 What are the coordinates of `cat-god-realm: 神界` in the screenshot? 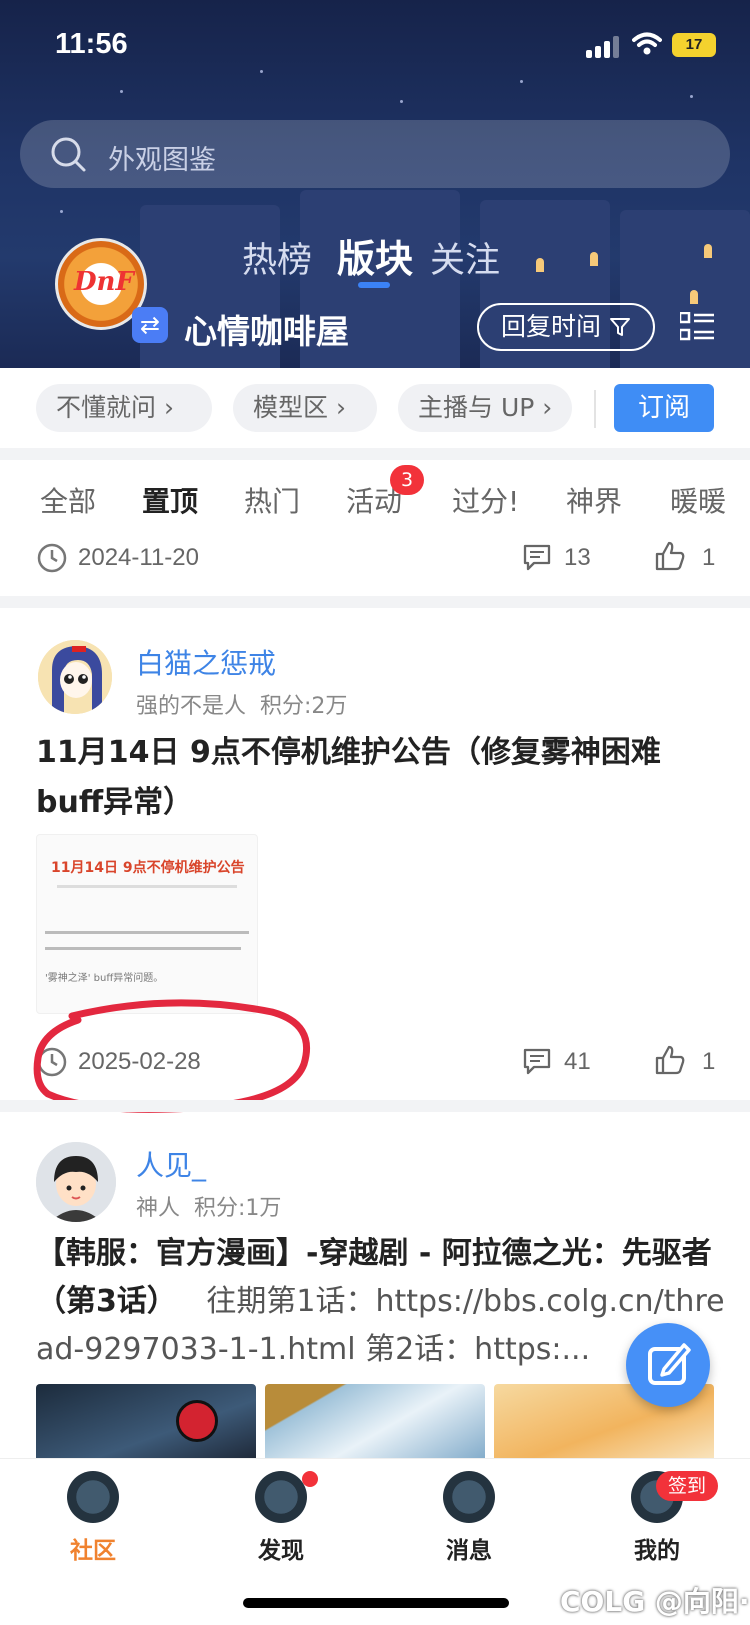 It's located at (594, 500).